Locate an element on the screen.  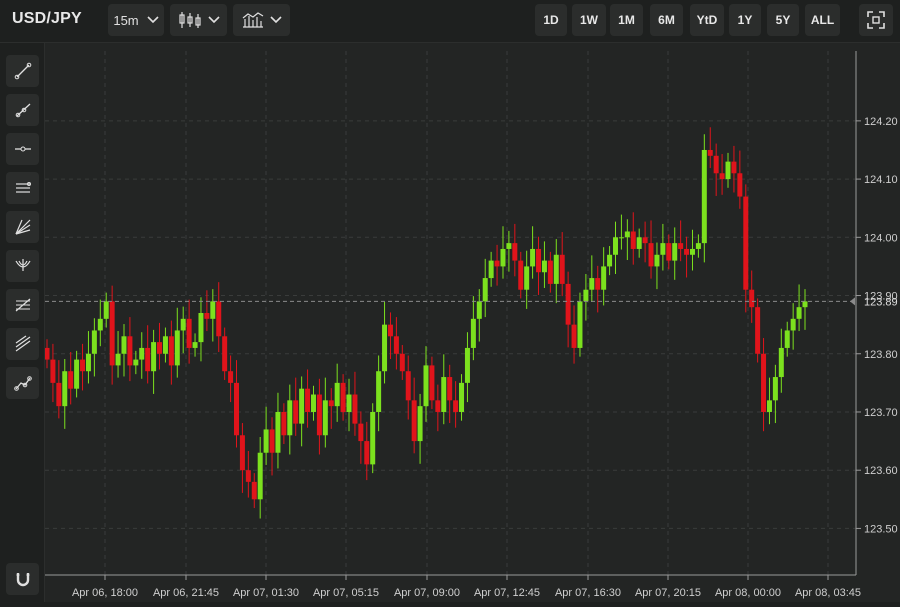
x-tick-label: Apr 07, 16:30 is located at coordinates (588, 593).